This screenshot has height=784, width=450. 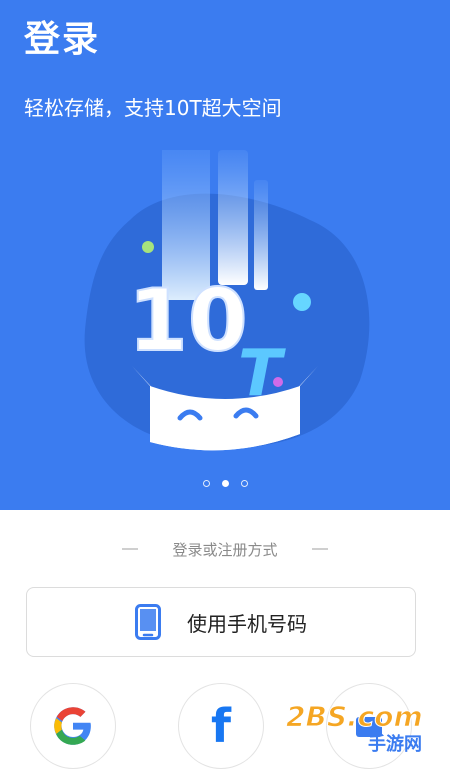 I want to click on login-divider: 登录或注册方式, so click(x=225, y=549).